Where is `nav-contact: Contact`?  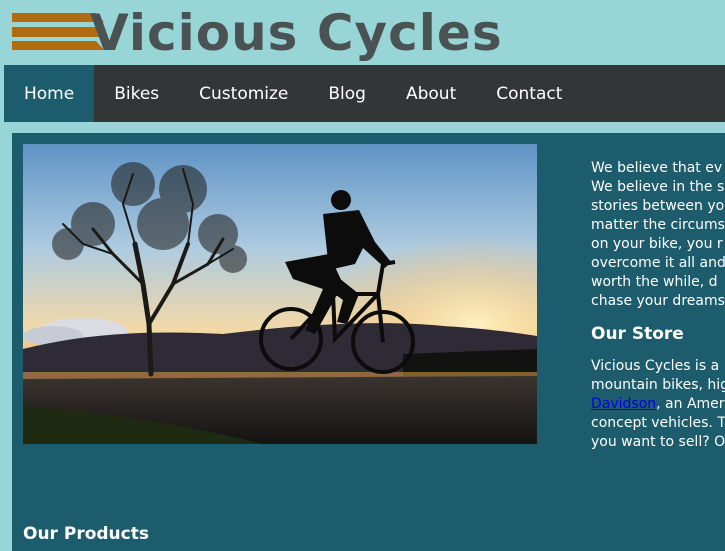
nav-contact: Contact is located at coordinates (529, 93).